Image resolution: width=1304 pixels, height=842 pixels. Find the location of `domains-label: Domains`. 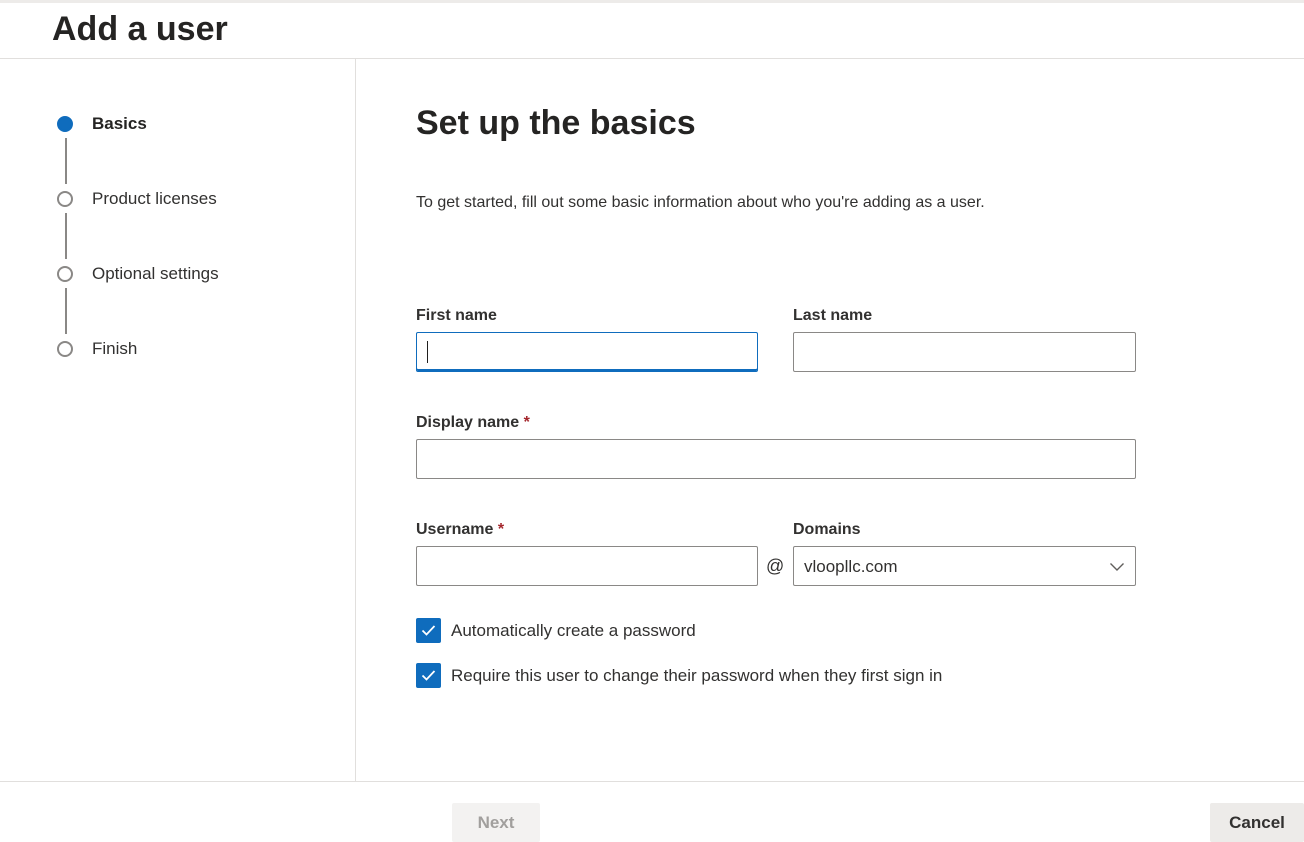

domains-label: Domains is located at coordinates (827, 529).